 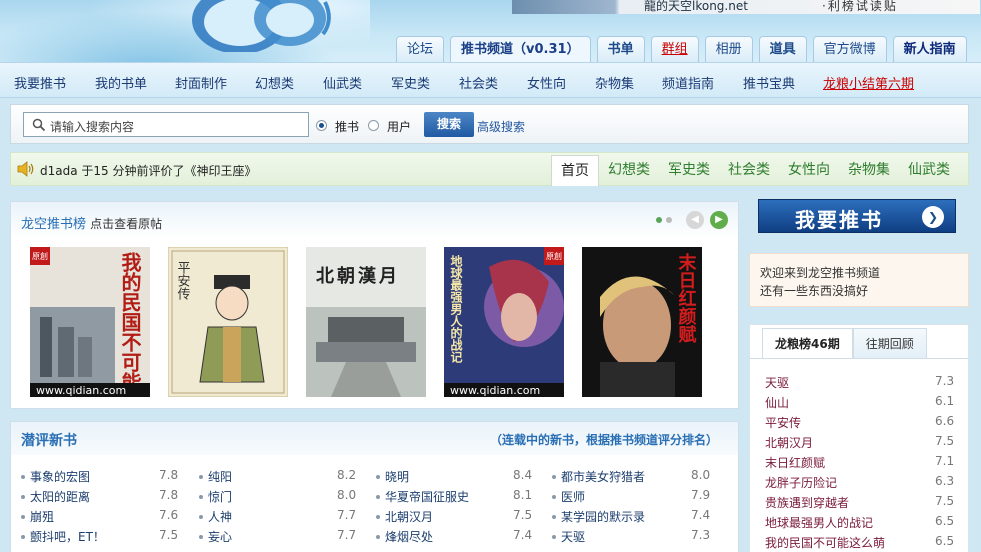 I want to click on advanced-search-link: 高级搜索, so click(x=501, y=126).